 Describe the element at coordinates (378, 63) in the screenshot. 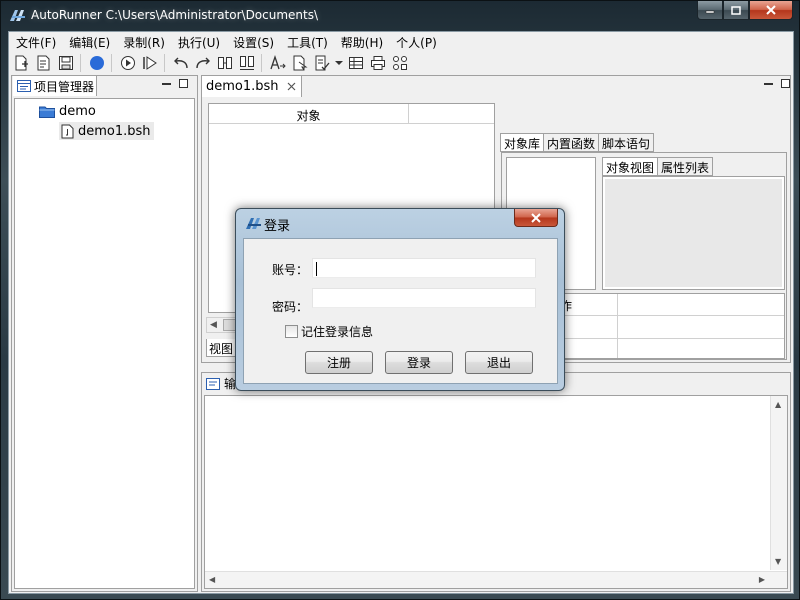

I see `print-button` at that location.